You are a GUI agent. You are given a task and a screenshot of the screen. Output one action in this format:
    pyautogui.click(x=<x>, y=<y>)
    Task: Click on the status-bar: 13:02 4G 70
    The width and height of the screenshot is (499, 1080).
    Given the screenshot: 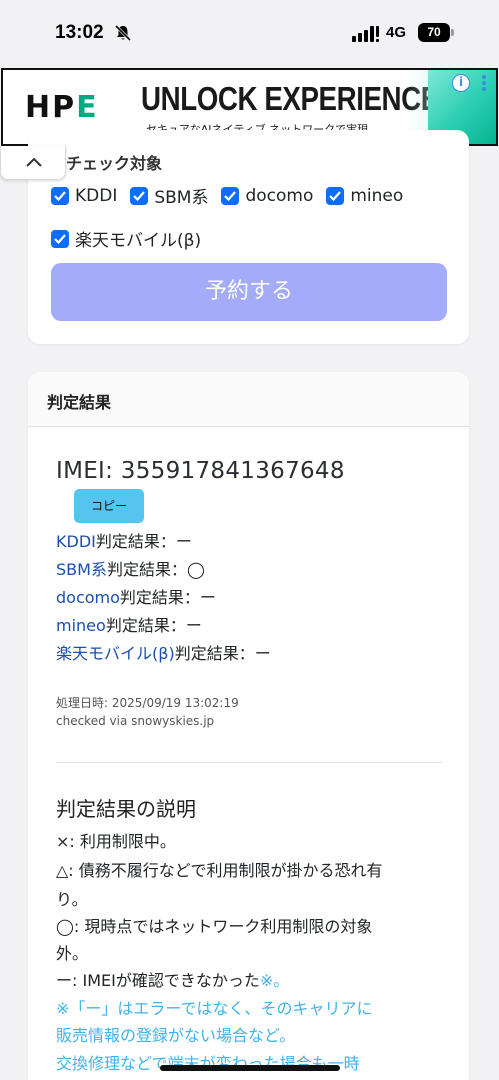 What is the action you would take?
    pyautogui.click(x=249, y=34)
    